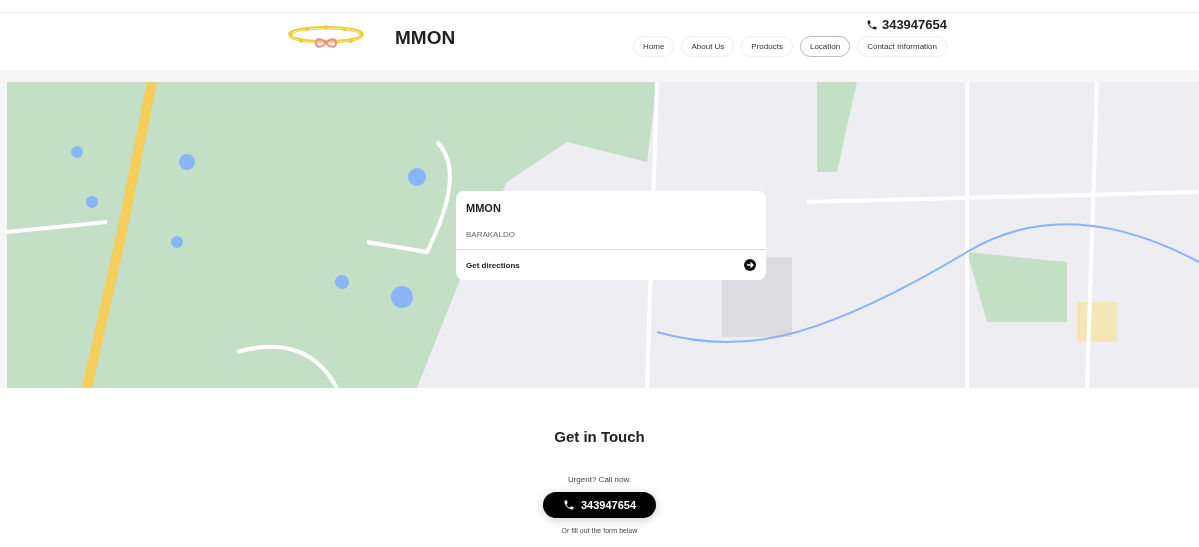 The height and width of the screenshot is (547, 1199). I want to click on card-address: BARAKALDO, so click(490, 235).